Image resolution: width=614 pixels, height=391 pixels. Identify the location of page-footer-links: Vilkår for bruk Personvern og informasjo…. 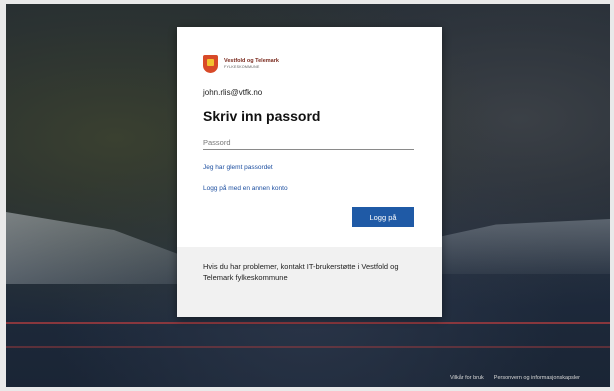
(515, 378).